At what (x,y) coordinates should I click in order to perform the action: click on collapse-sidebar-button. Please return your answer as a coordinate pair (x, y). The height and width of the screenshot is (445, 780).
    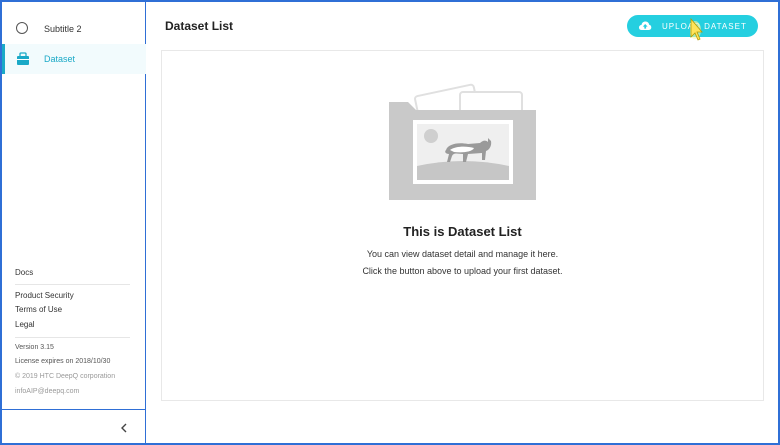
    Looking at the image, I should click on (124, 428).